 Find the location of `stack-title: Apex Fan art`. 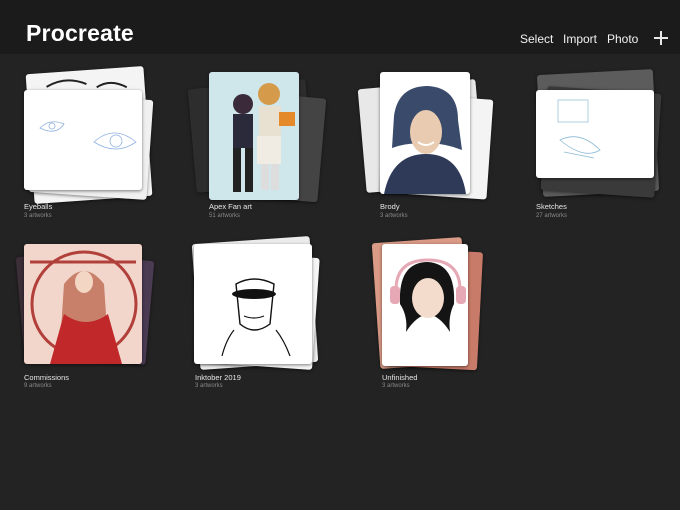

stack-title: Apex Fan art is located at coordinates (230, 206).